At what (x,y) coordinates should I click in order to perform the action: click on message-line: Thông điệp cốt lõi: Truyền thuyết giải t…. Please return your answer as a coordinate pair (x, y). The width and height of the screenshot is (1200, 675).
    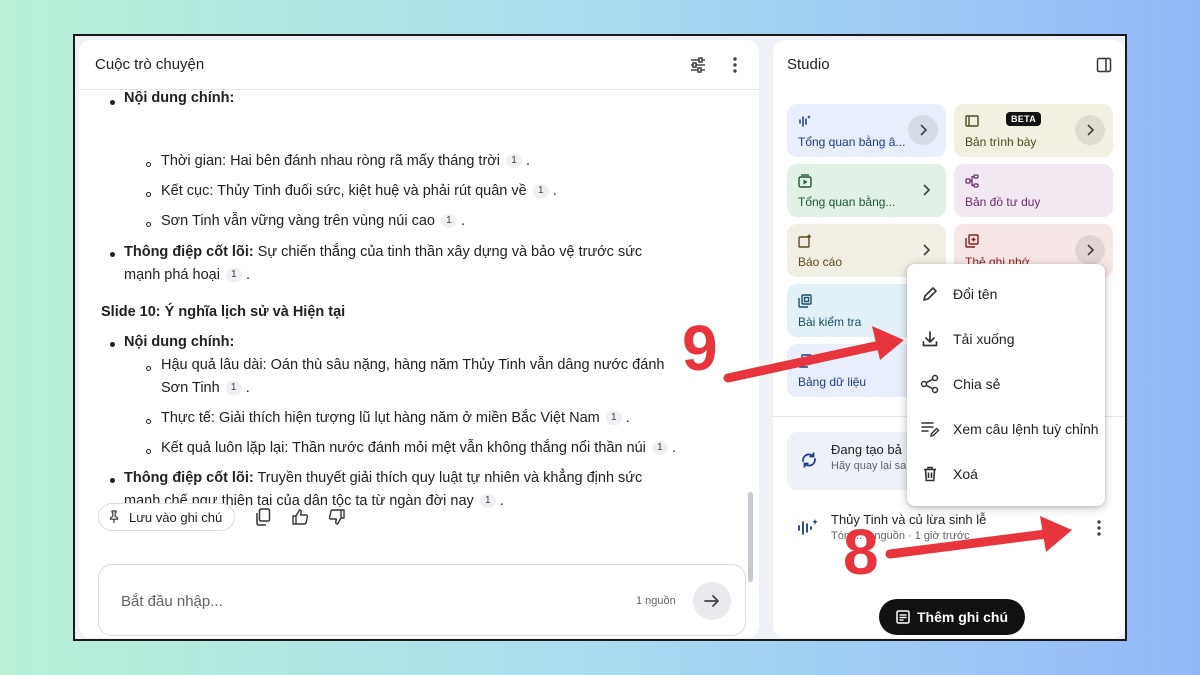
    Looking at the image, I should click on (383, 478).